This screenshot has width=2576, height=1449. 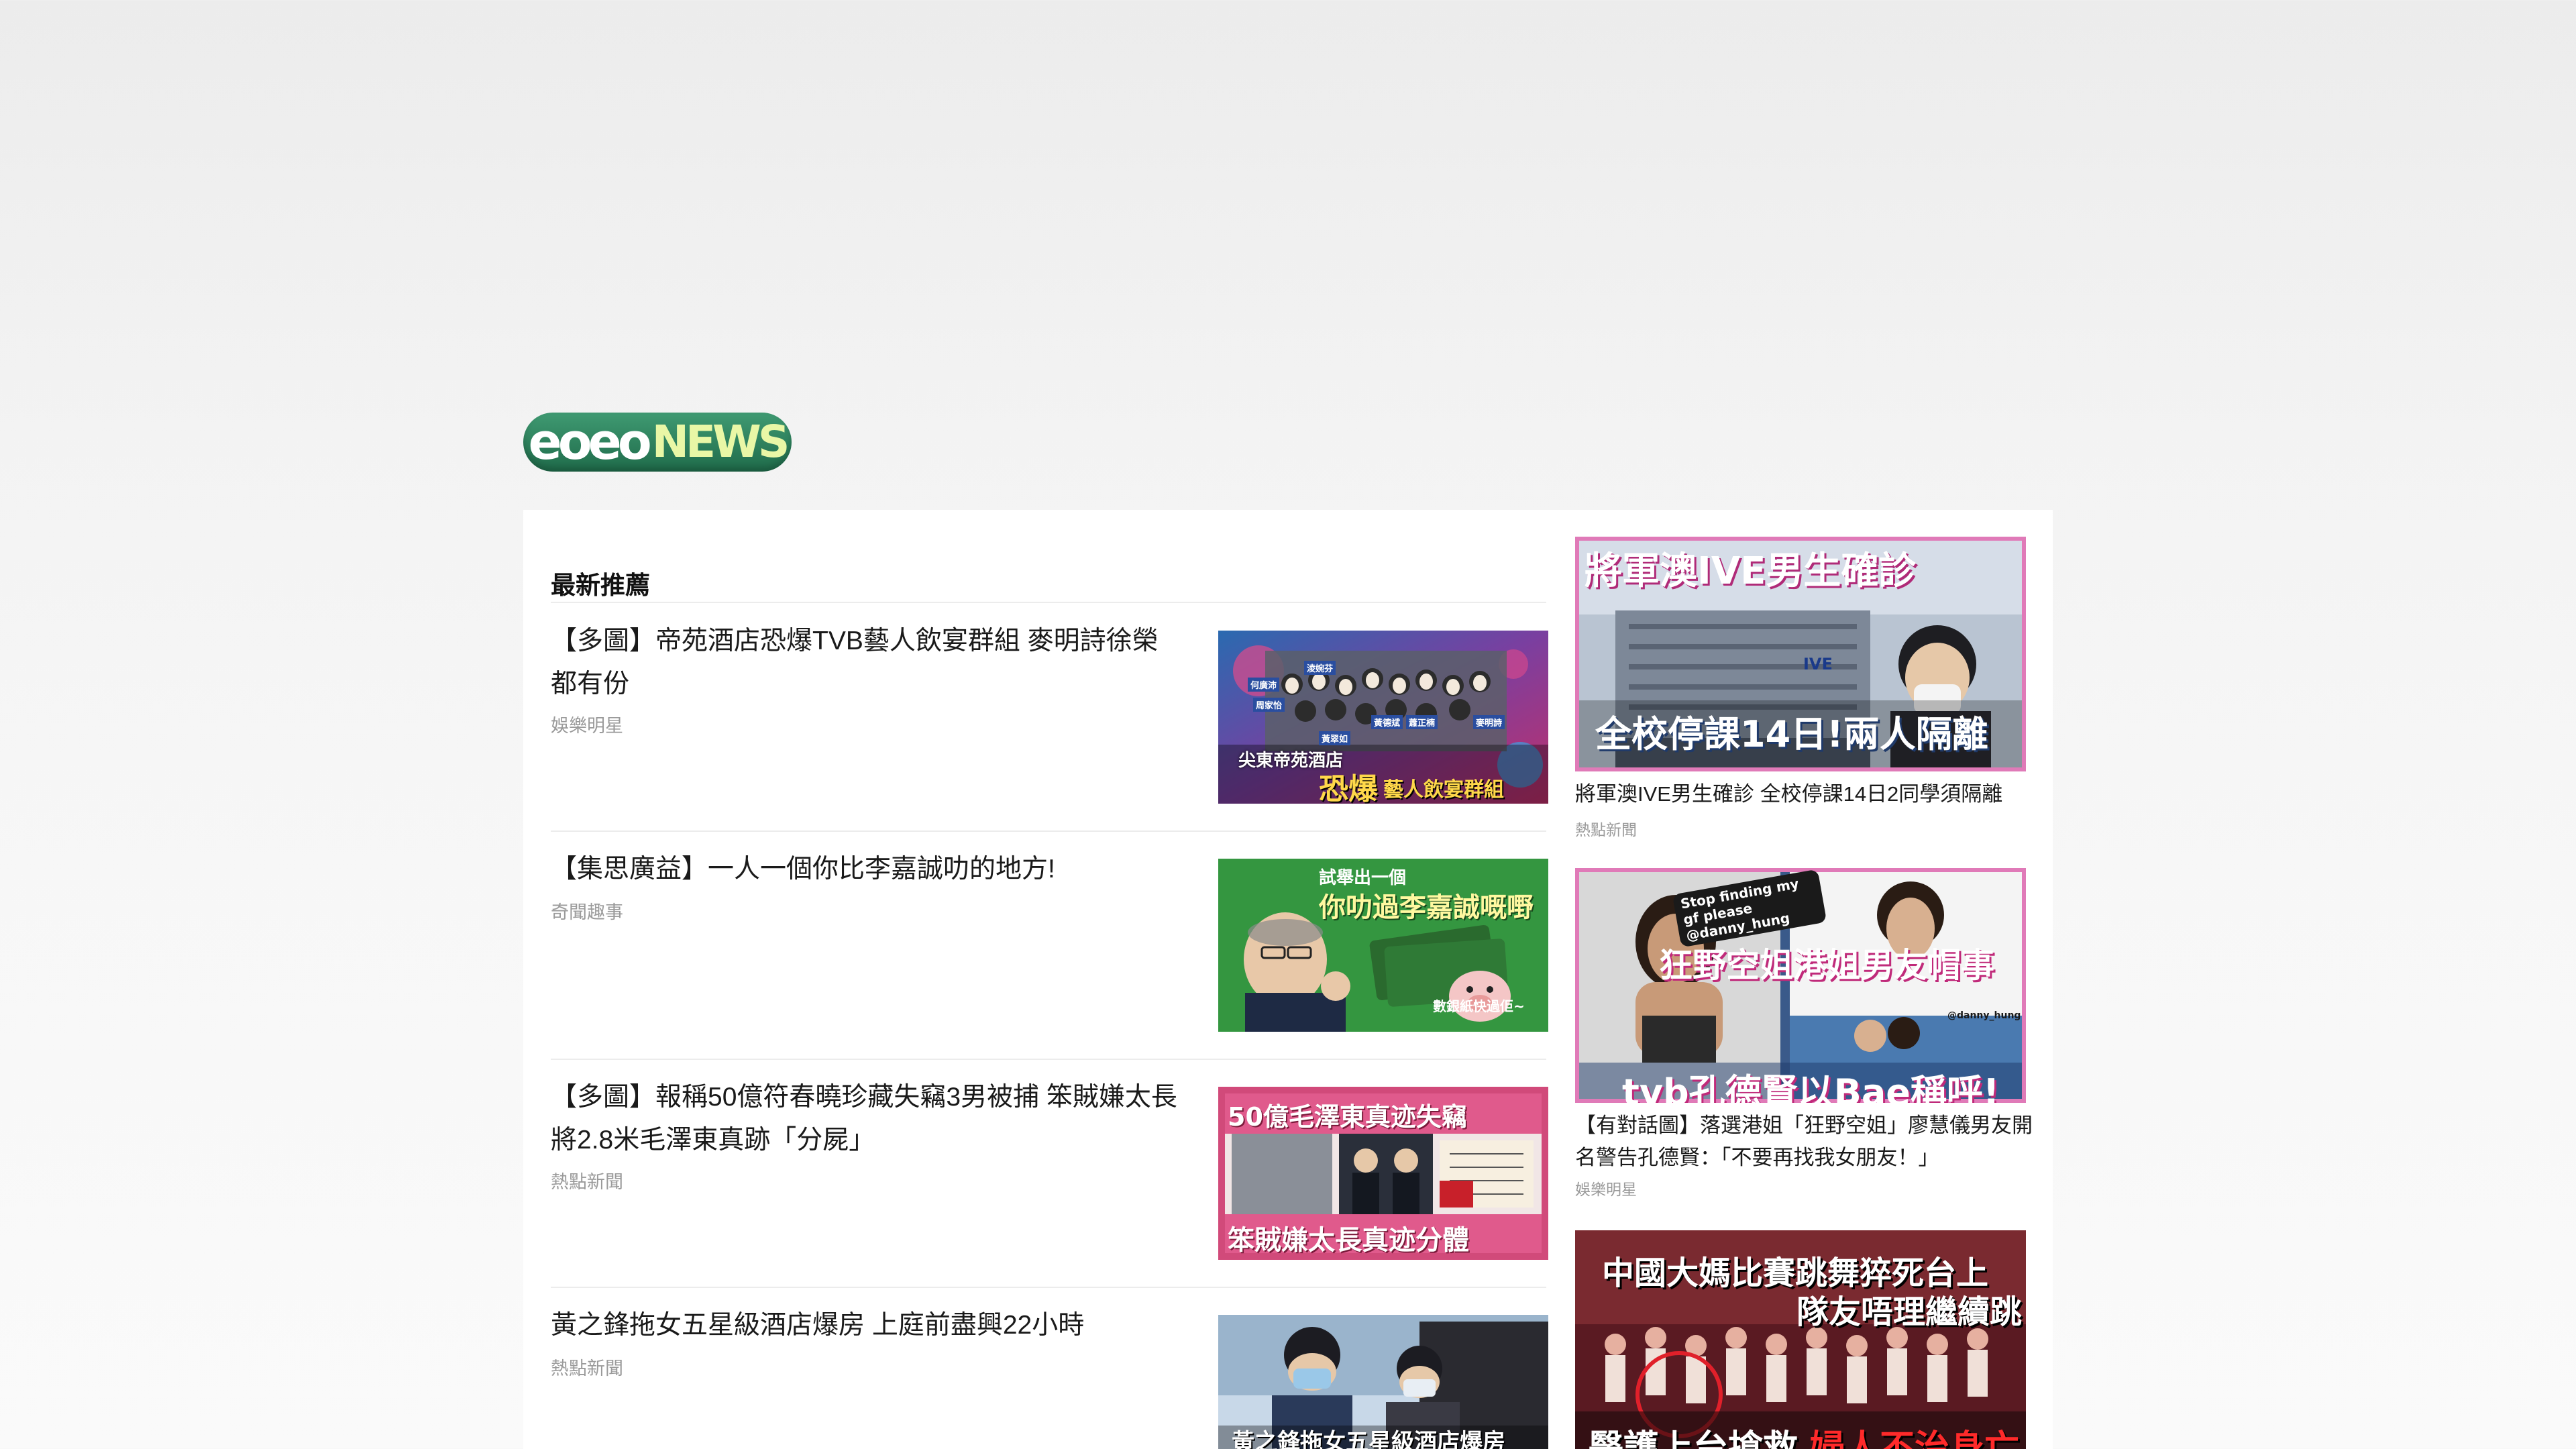 I want to click on thumb-caption: 黃之鋒拖女五星級酒店爆房, so click(x=1368, y=1439).